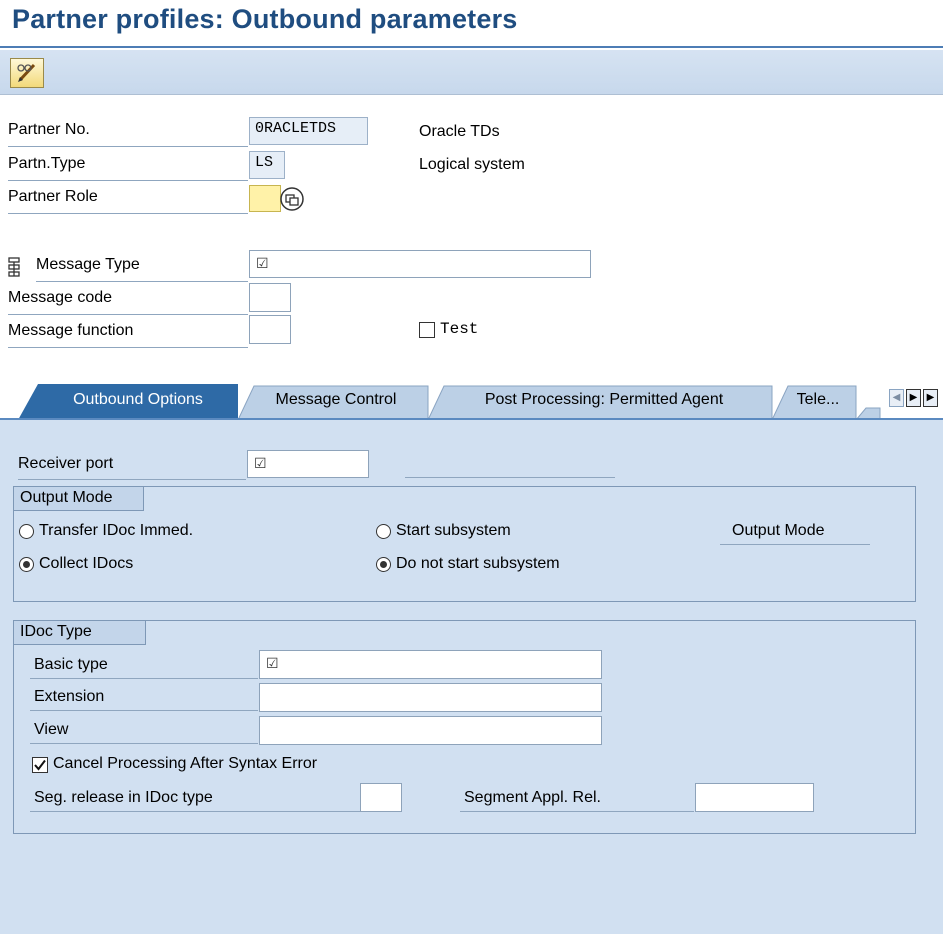 Image resolution: width=943 pixels, height=934 pixels. I want to click on seg-release-label: Seg. release in IDoc type, so click(195, 800).